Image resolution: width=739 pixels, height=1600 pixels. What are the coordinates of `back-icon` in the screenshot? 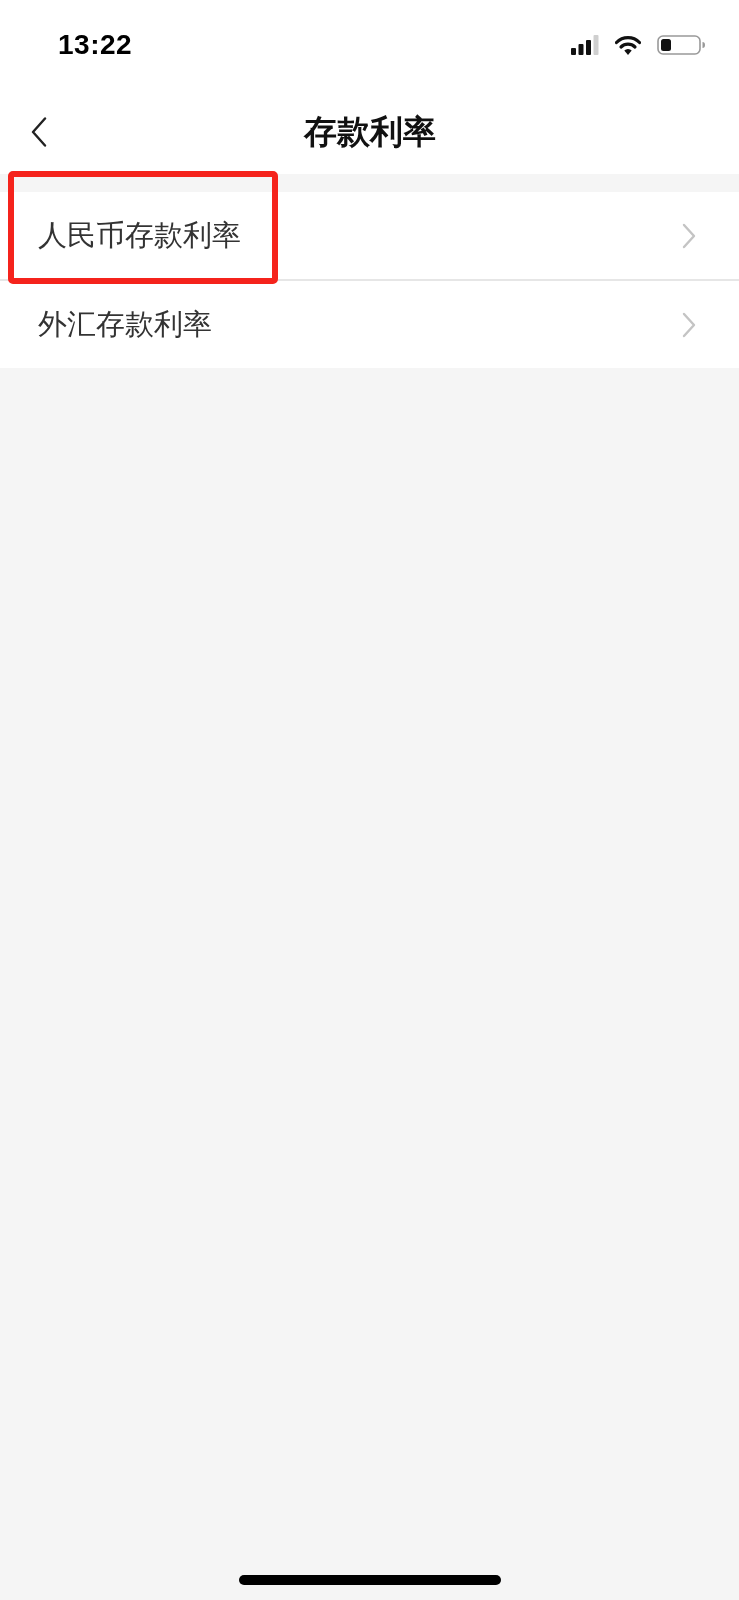 It's located at (39, 132).